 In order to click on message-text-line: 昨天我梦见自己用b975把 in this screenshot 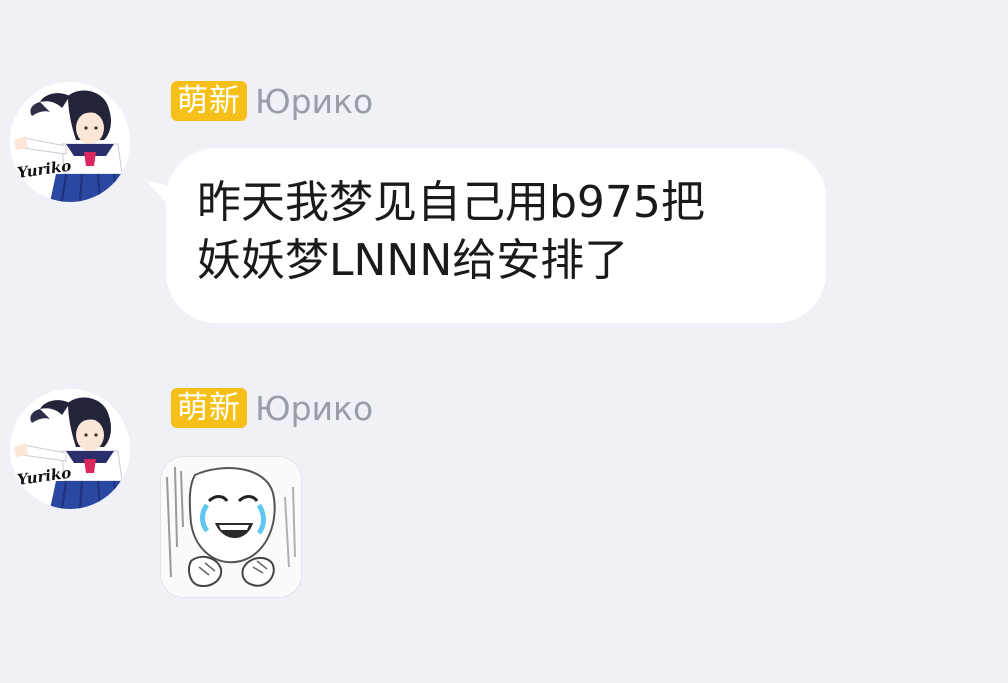, I will do `click(451, 202)`.